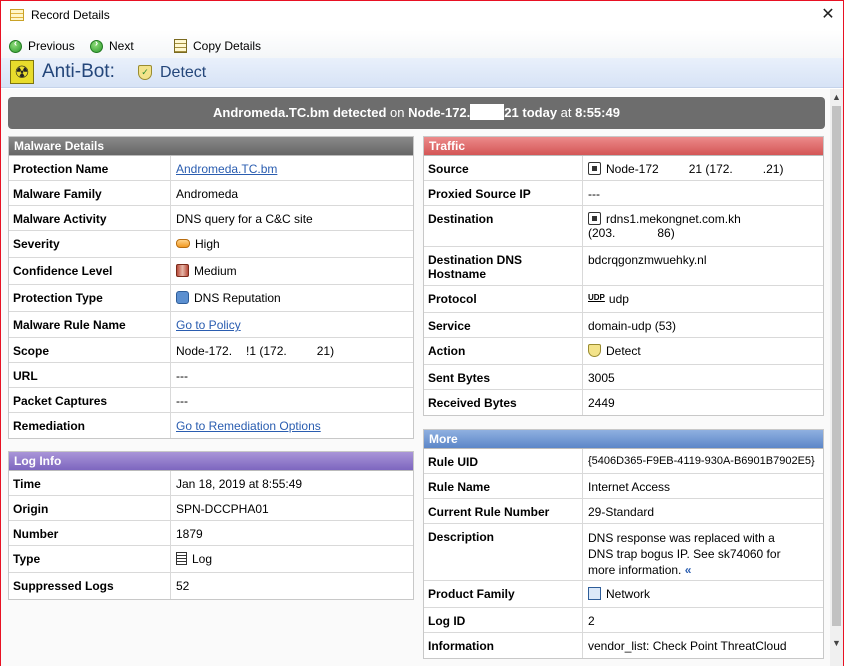 Image resolution: width=844 pixels, height=666 pixels. What do you see at coordinates (227, 46) in the screenshot?
I see `copy-details-label: Copy Details` at bounding box center [227, 46].